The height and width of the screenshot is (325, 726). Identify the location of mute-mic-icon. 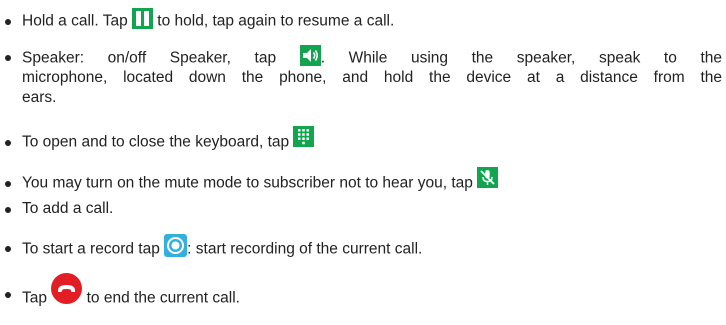
(488, 177).